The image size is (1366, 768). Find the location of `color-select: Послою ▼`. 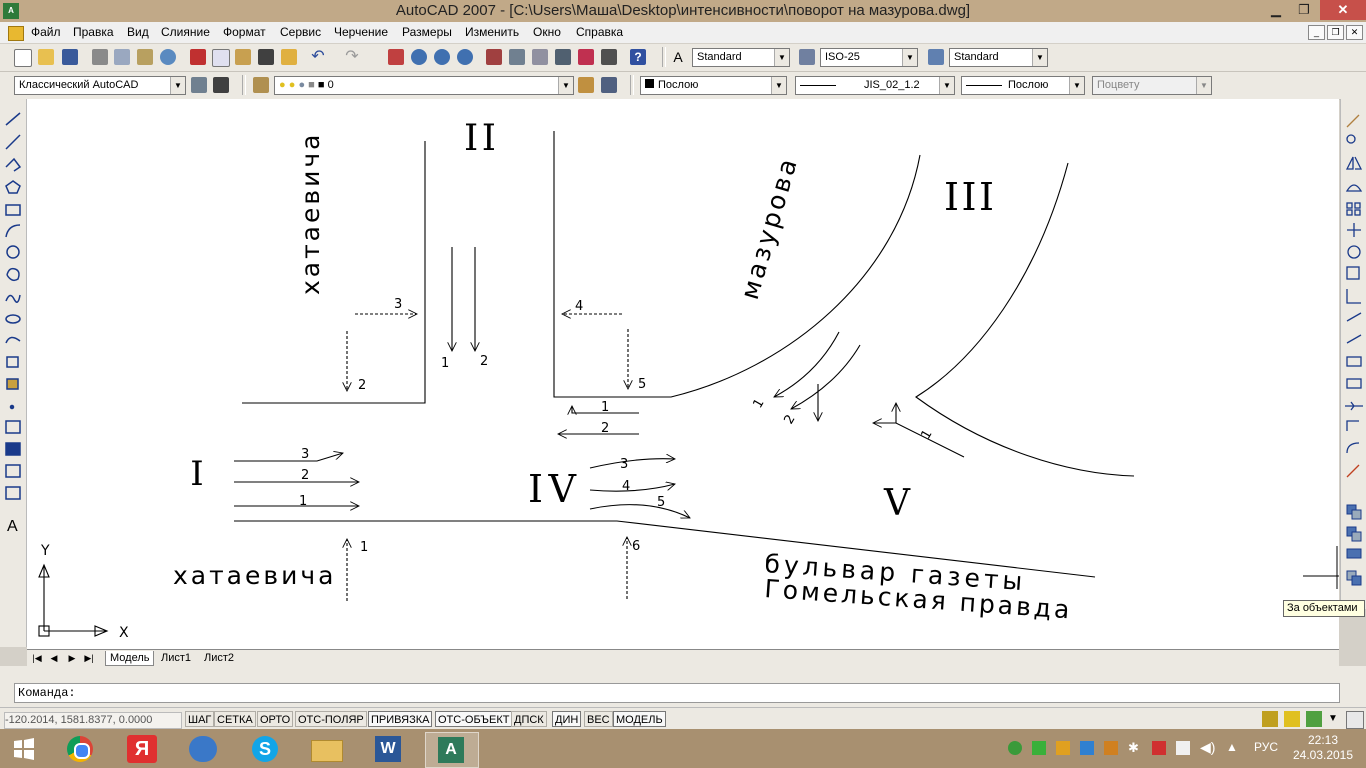

color-select: Послою ▼ is located at coordinates (713, 85).